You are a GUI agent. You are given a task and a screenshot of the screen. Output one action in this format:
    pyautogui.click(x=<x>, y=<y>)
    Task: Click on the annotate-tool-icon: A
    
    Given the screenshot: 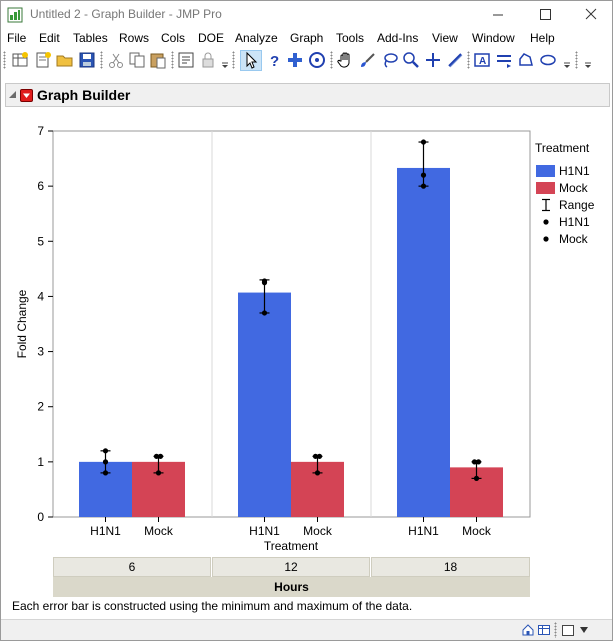 What is the action you would take?
    pyautogui.click(x=482, y=60)
    